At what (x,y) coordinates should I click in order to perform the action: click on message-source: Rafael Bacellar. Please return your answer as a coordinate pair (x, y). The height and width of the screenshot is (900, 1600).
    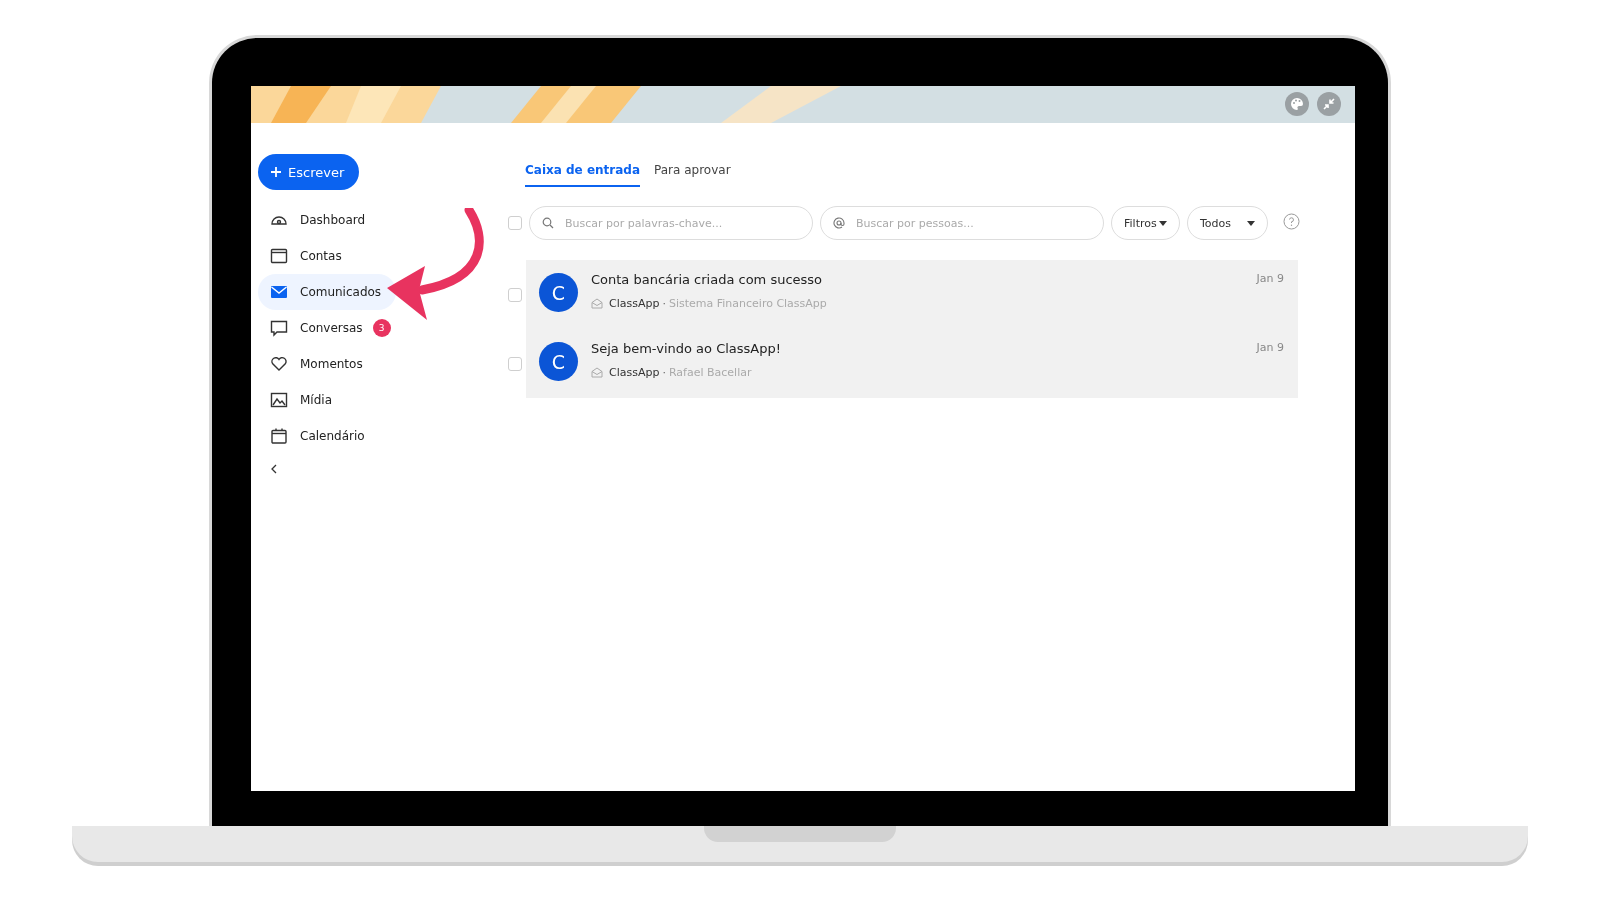
    Looking at the image, I should click on (710, 372).